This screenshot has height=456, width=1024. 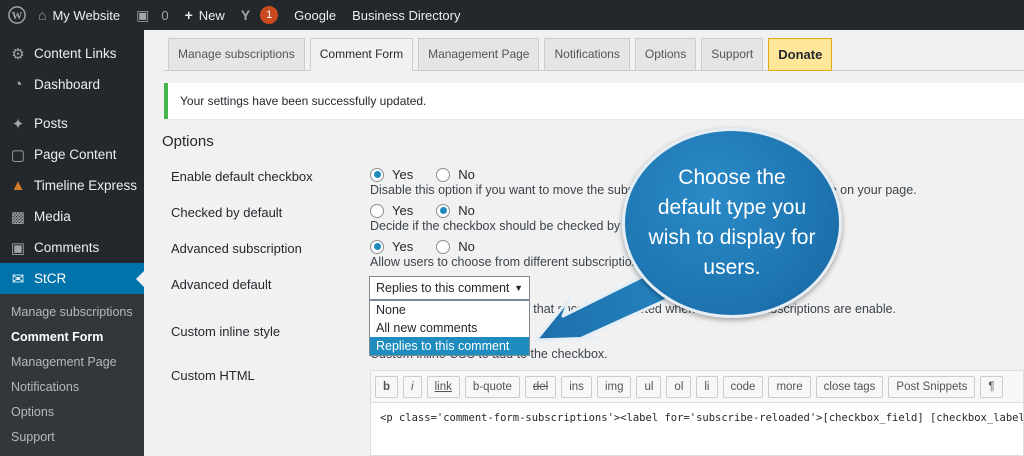 What do you see at coordinates (443, 288) in the screenshot?
I see `select-value: Replies to this comment` at bounding box center [443, 288].